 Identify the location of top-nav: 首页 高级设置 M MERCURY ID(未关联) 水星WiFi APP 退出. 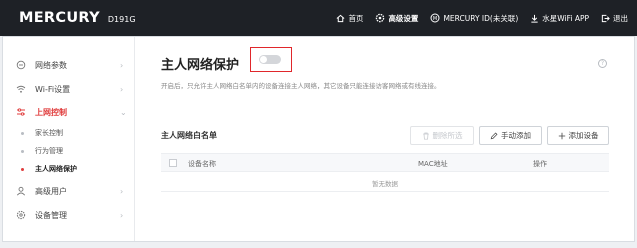
(476, 18).